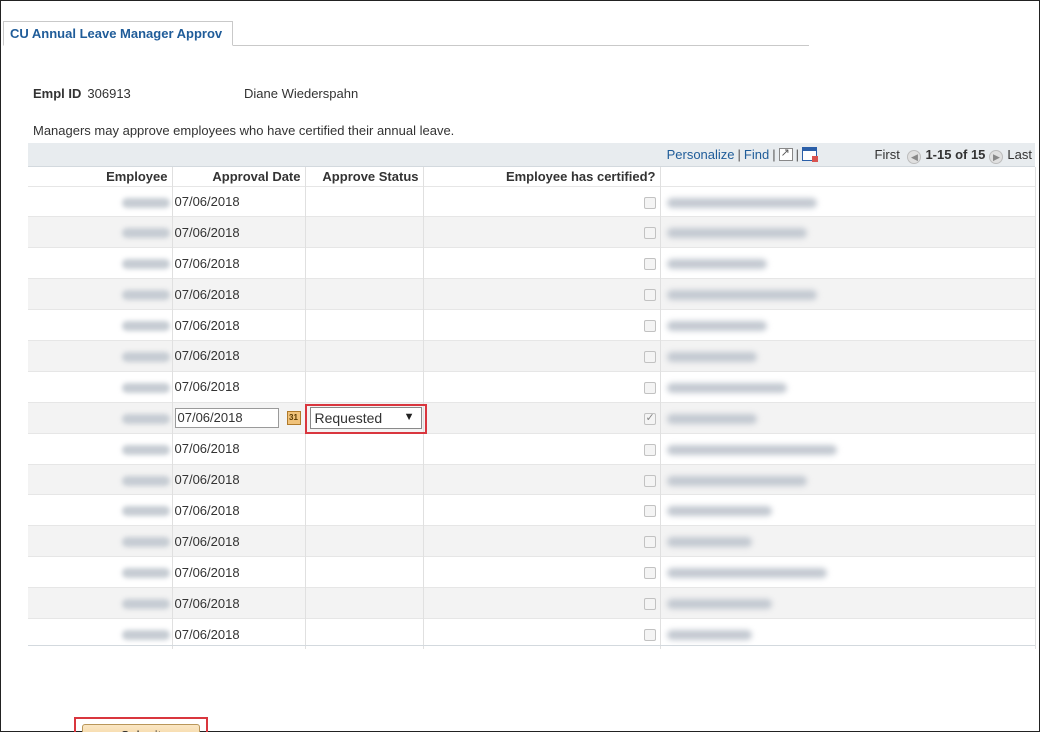 The height and width of the screenshot is (732, 1040). What do you see at coordinates (531, 645) in the screenshot?
I see `grid-bottom-border` at bounding box center [531, 645].